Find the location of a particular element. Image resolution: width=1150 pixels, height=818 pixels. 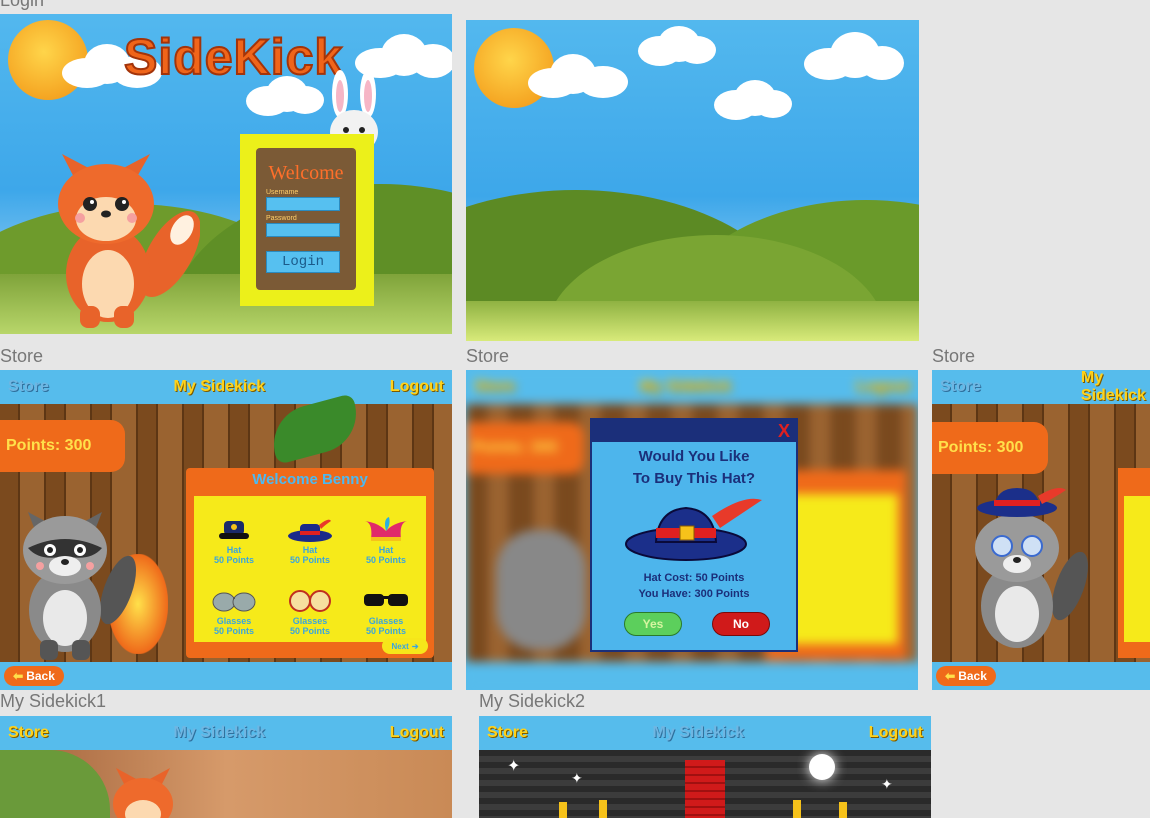

shop-item-police-hat: Hat 50 Points is located at coordinates (234, 533).